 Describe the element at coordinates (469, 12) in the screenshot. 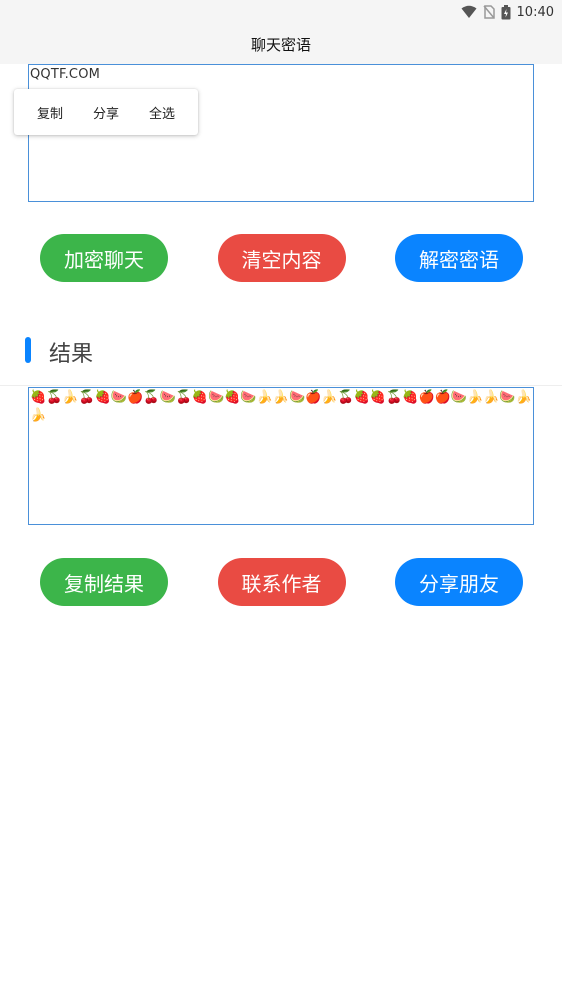

I see `wifi-icon` at that location.